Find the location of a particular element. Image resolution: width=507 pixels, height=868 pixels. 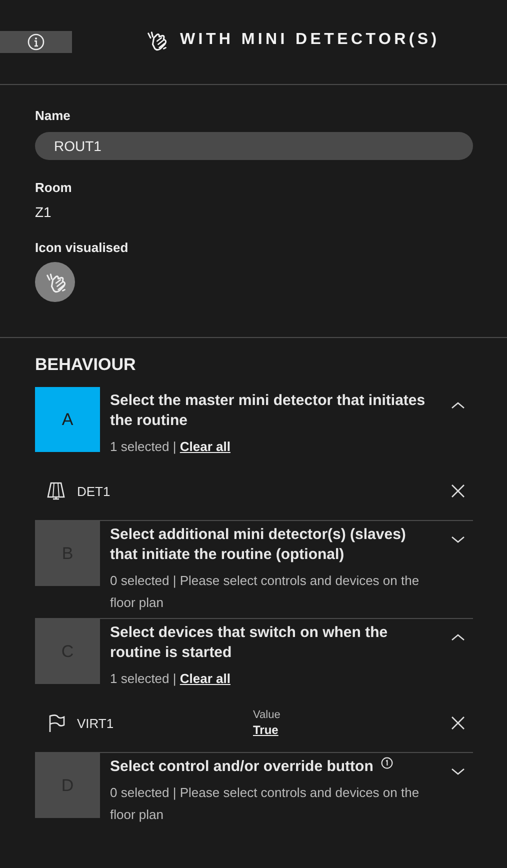

step-title: Select devices that switch on when the routine is started is located at coordinates (249, 642).